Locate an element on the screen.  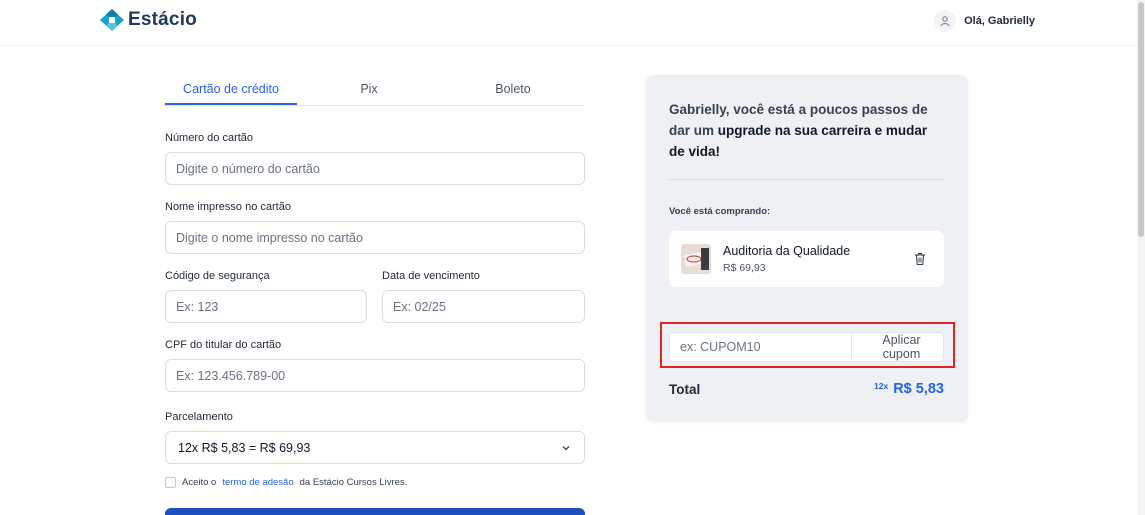
tab-pix: Pix is located at coordinates (369, 89).